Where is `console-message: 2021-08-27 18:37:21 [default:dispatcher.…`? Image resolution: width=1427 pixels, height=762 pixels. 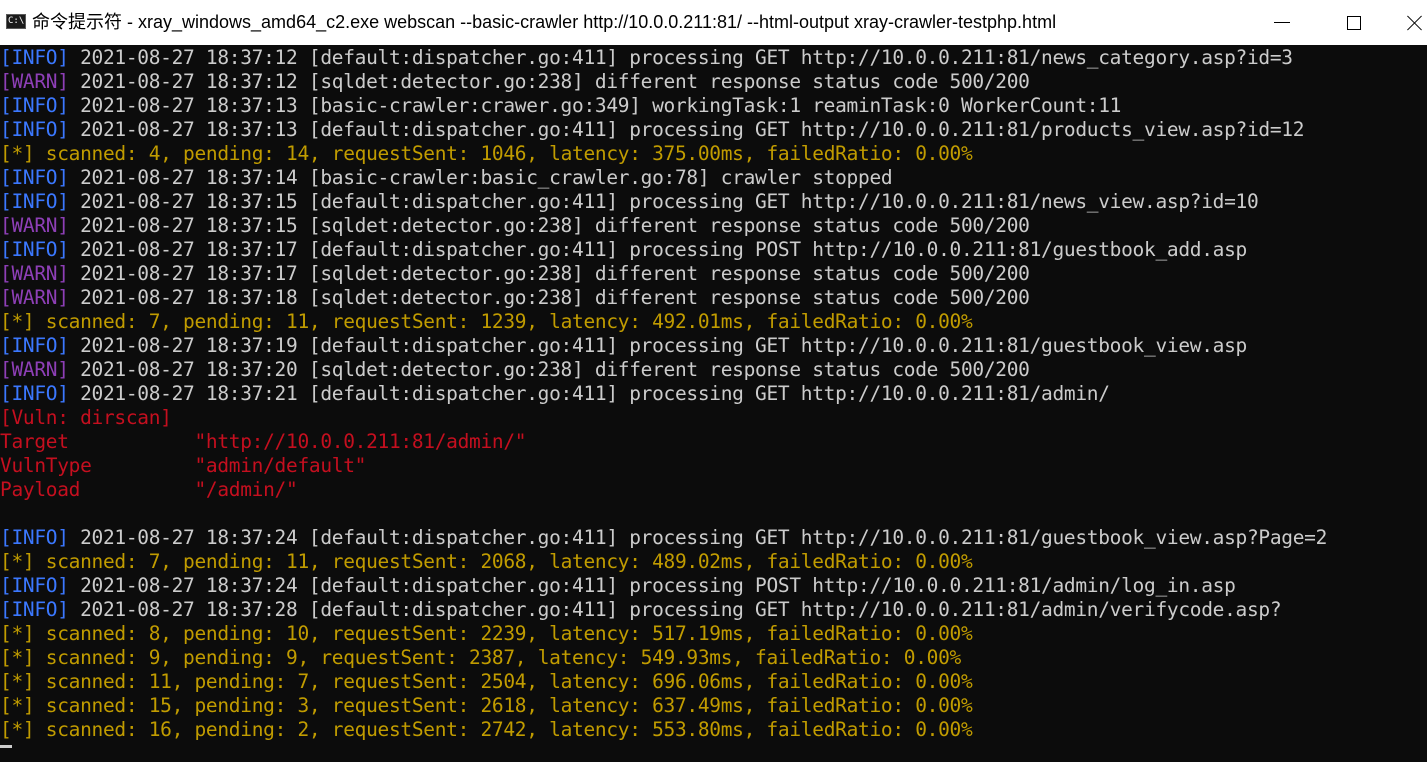 console-message: 2021-08-27 18:37:21 [default:dispatcher.… is located at coordinates (589, 393).